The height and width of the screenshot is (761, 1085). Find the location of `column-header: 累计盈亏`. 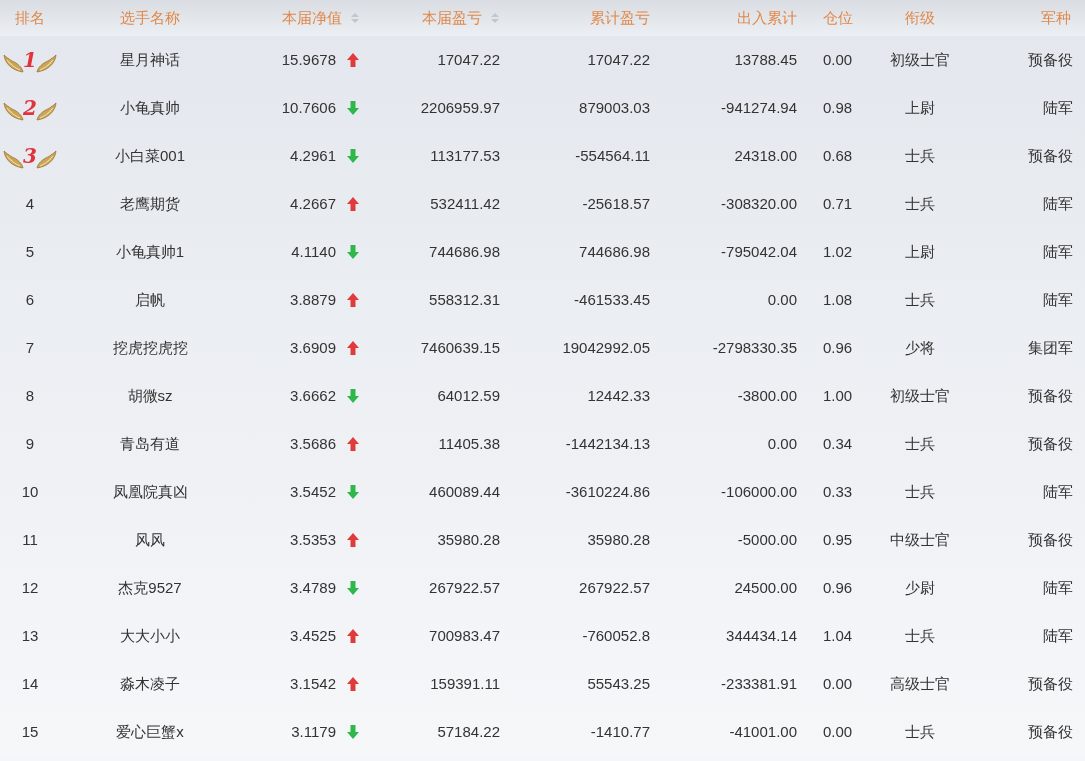

column-header: 累计盈亏 is located at coordinates (620, 17).